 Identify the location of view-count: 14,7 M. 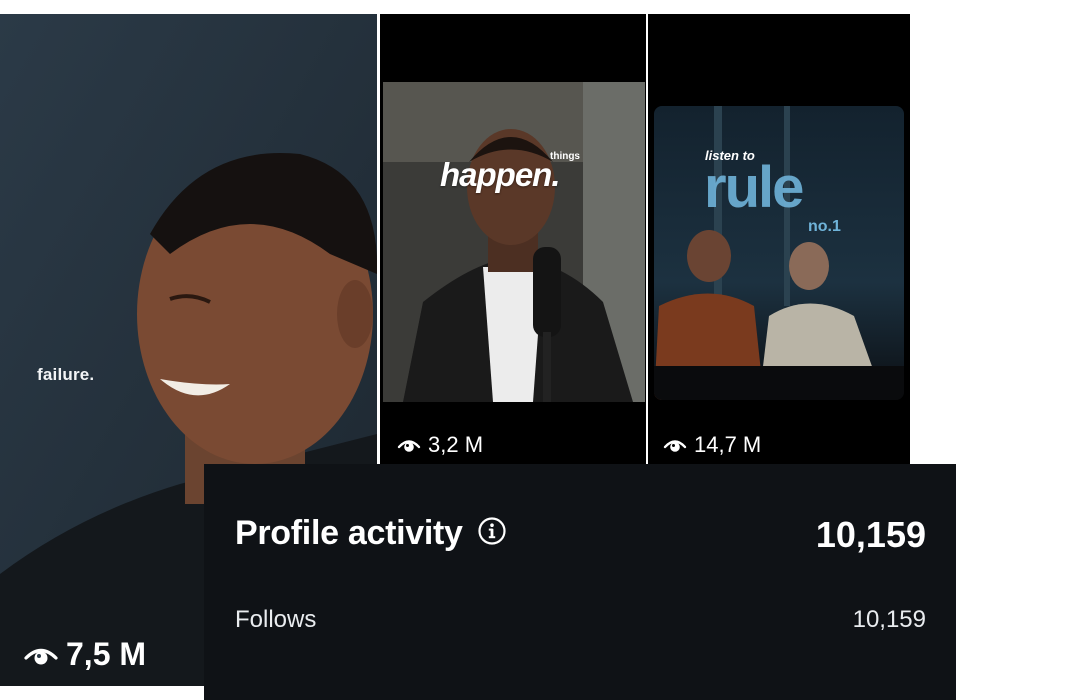
(712, 445).